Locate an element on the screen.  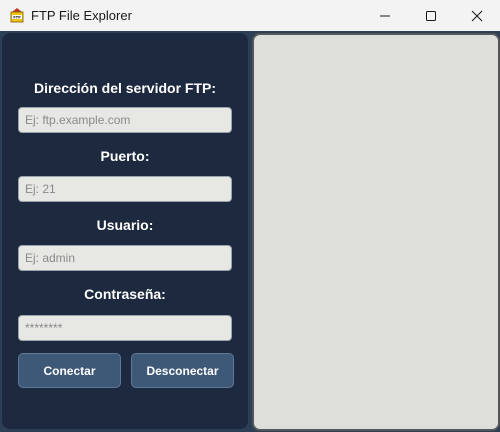
minimize-icon is located at coordinates (385, 15).